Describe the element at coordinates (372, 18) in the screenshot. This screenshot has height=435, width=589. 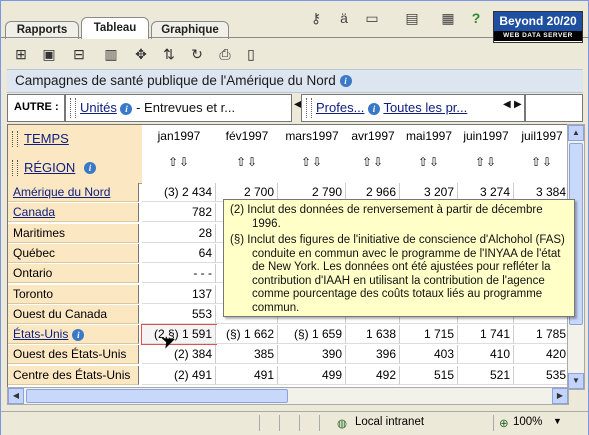
I see `folder-icon: ▭` at that location.